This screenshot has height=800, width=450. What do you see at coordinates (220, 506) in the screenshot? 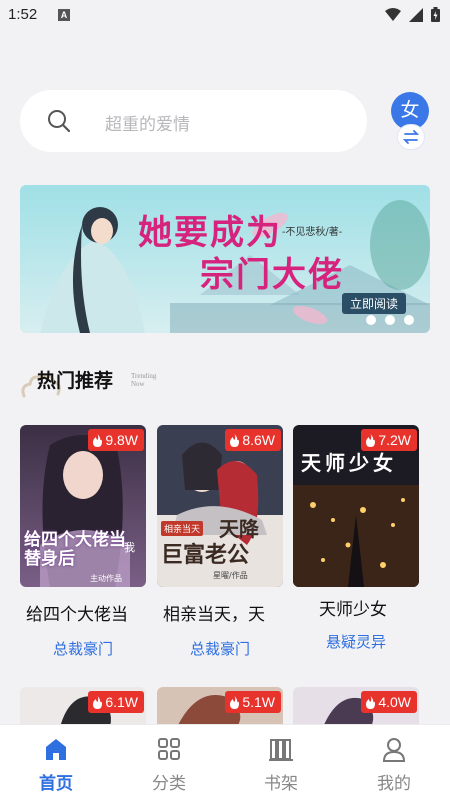
I see `book-cover: 相亲当天 天降 巨富老公 星曜/作品 8.6W` at bounding box center [220, 506].